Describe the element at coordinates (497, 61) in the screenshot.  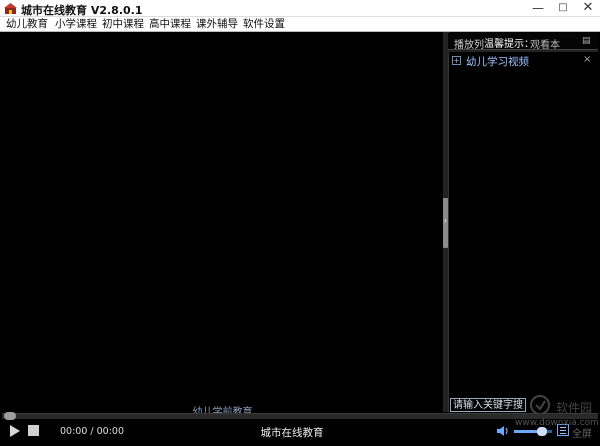
I see `list-item-label: 幼儿学习视频` at that location.